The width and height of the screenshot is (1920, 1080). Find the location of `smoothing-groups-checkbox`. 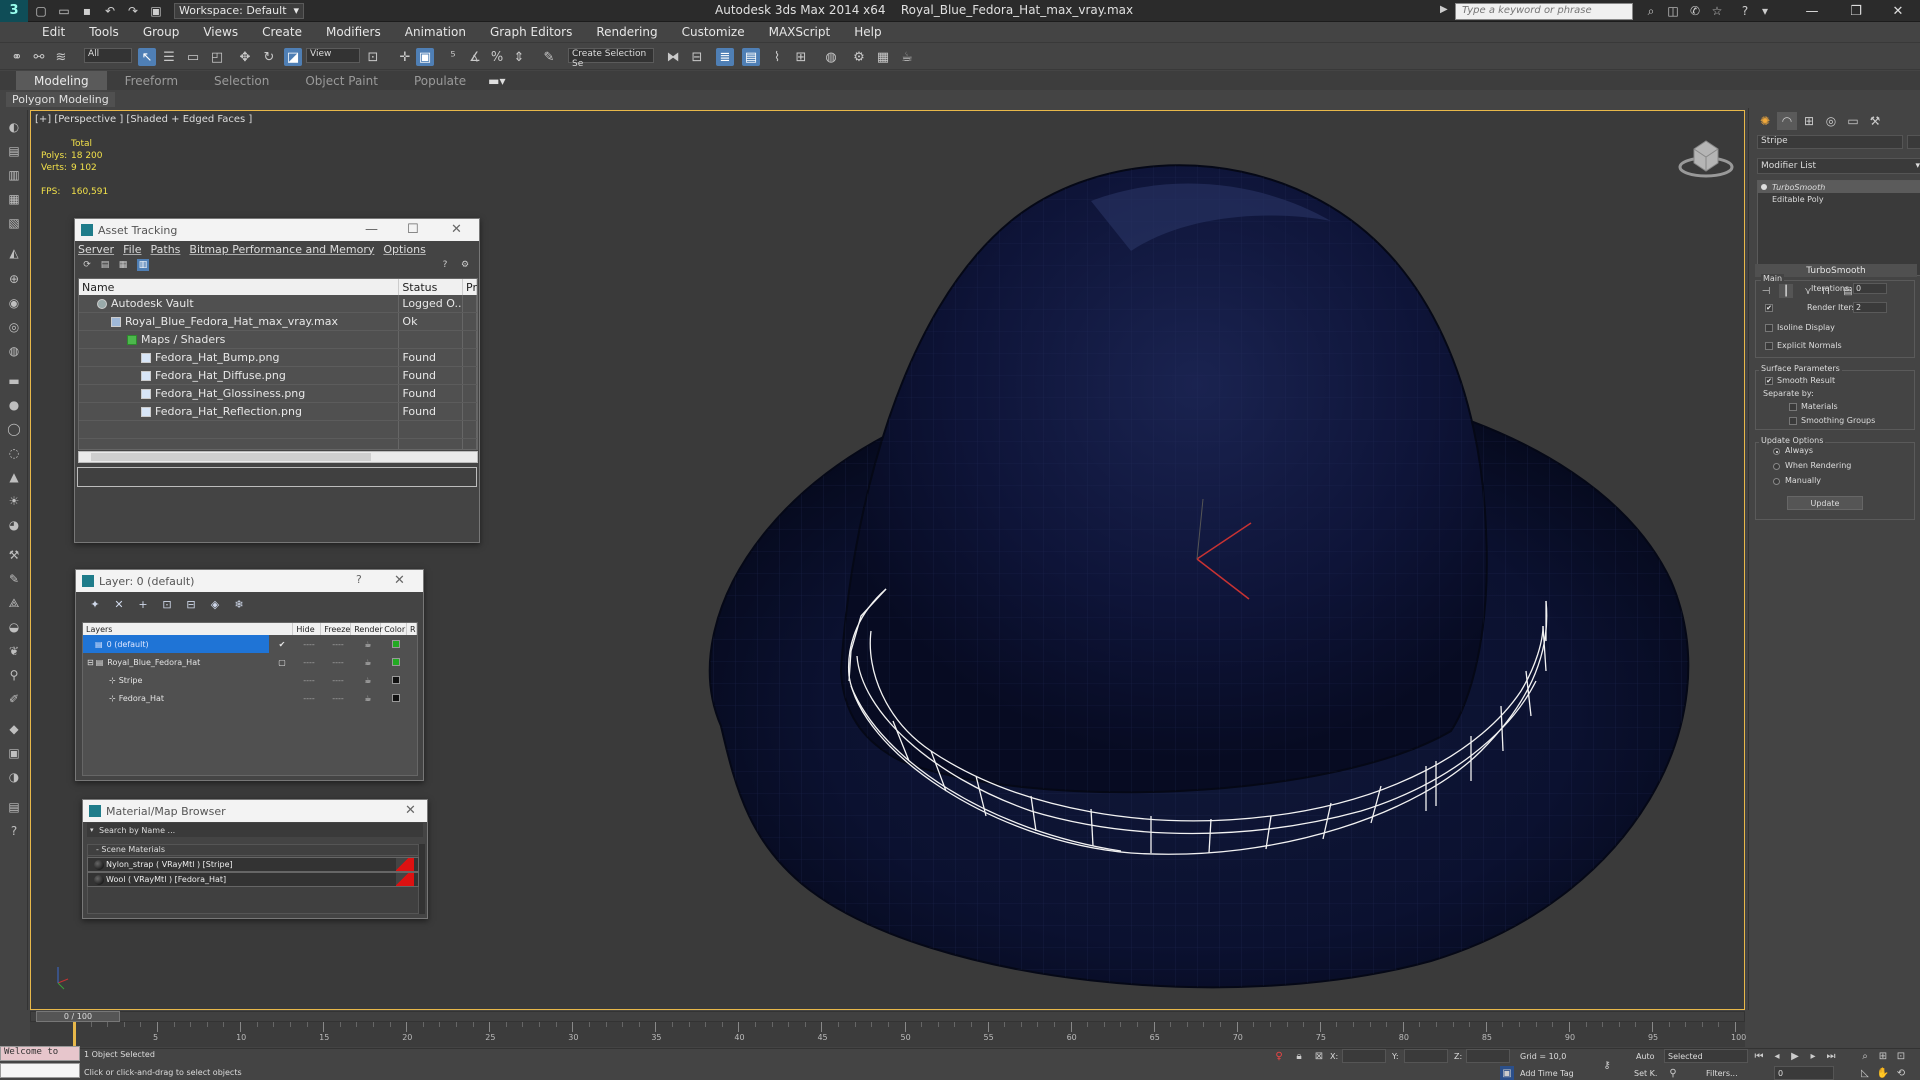

smoothing-groups-checkbox is located at coordinates (1793, 421).